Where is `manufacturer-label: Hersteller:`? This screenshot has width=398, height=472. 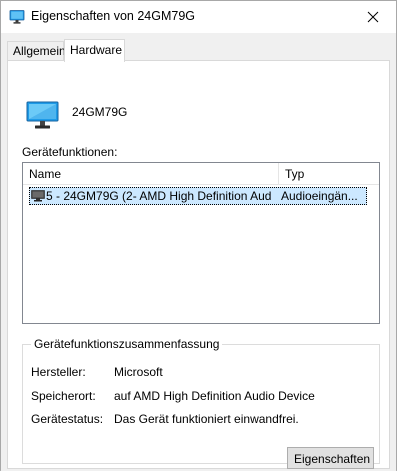 manufacturer-label: Hersteller: is located at coordinates (58, 372).